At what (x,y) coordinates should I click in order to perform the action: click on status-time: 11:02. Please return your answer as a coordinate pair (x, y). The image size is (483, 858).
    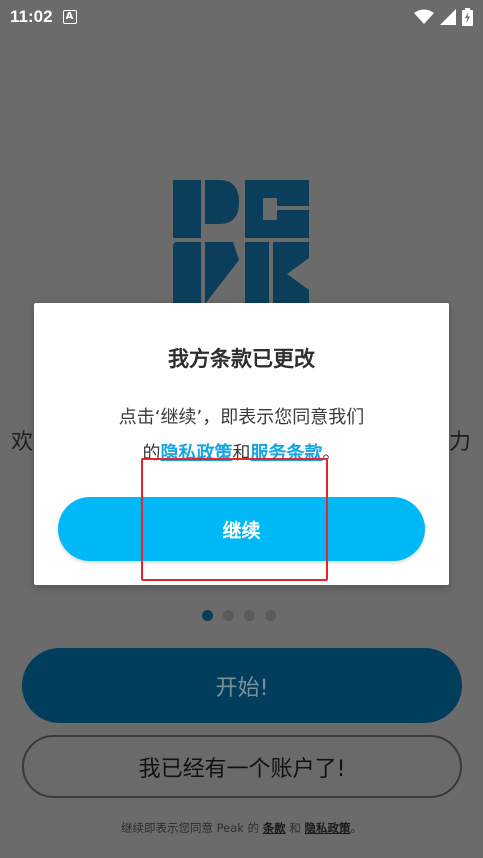
    Looking at the image, I should click on (31, 16).